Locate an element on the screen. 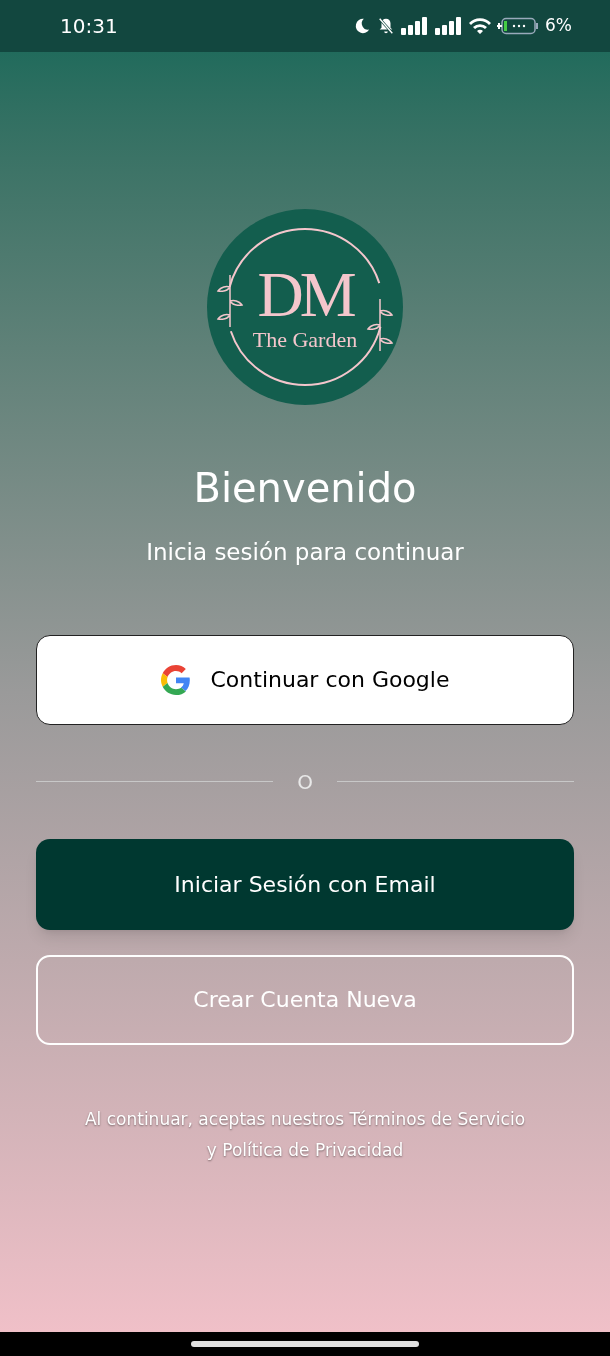  google-sign-in-button: Continuar con Google is located at coordinates (305, 679).